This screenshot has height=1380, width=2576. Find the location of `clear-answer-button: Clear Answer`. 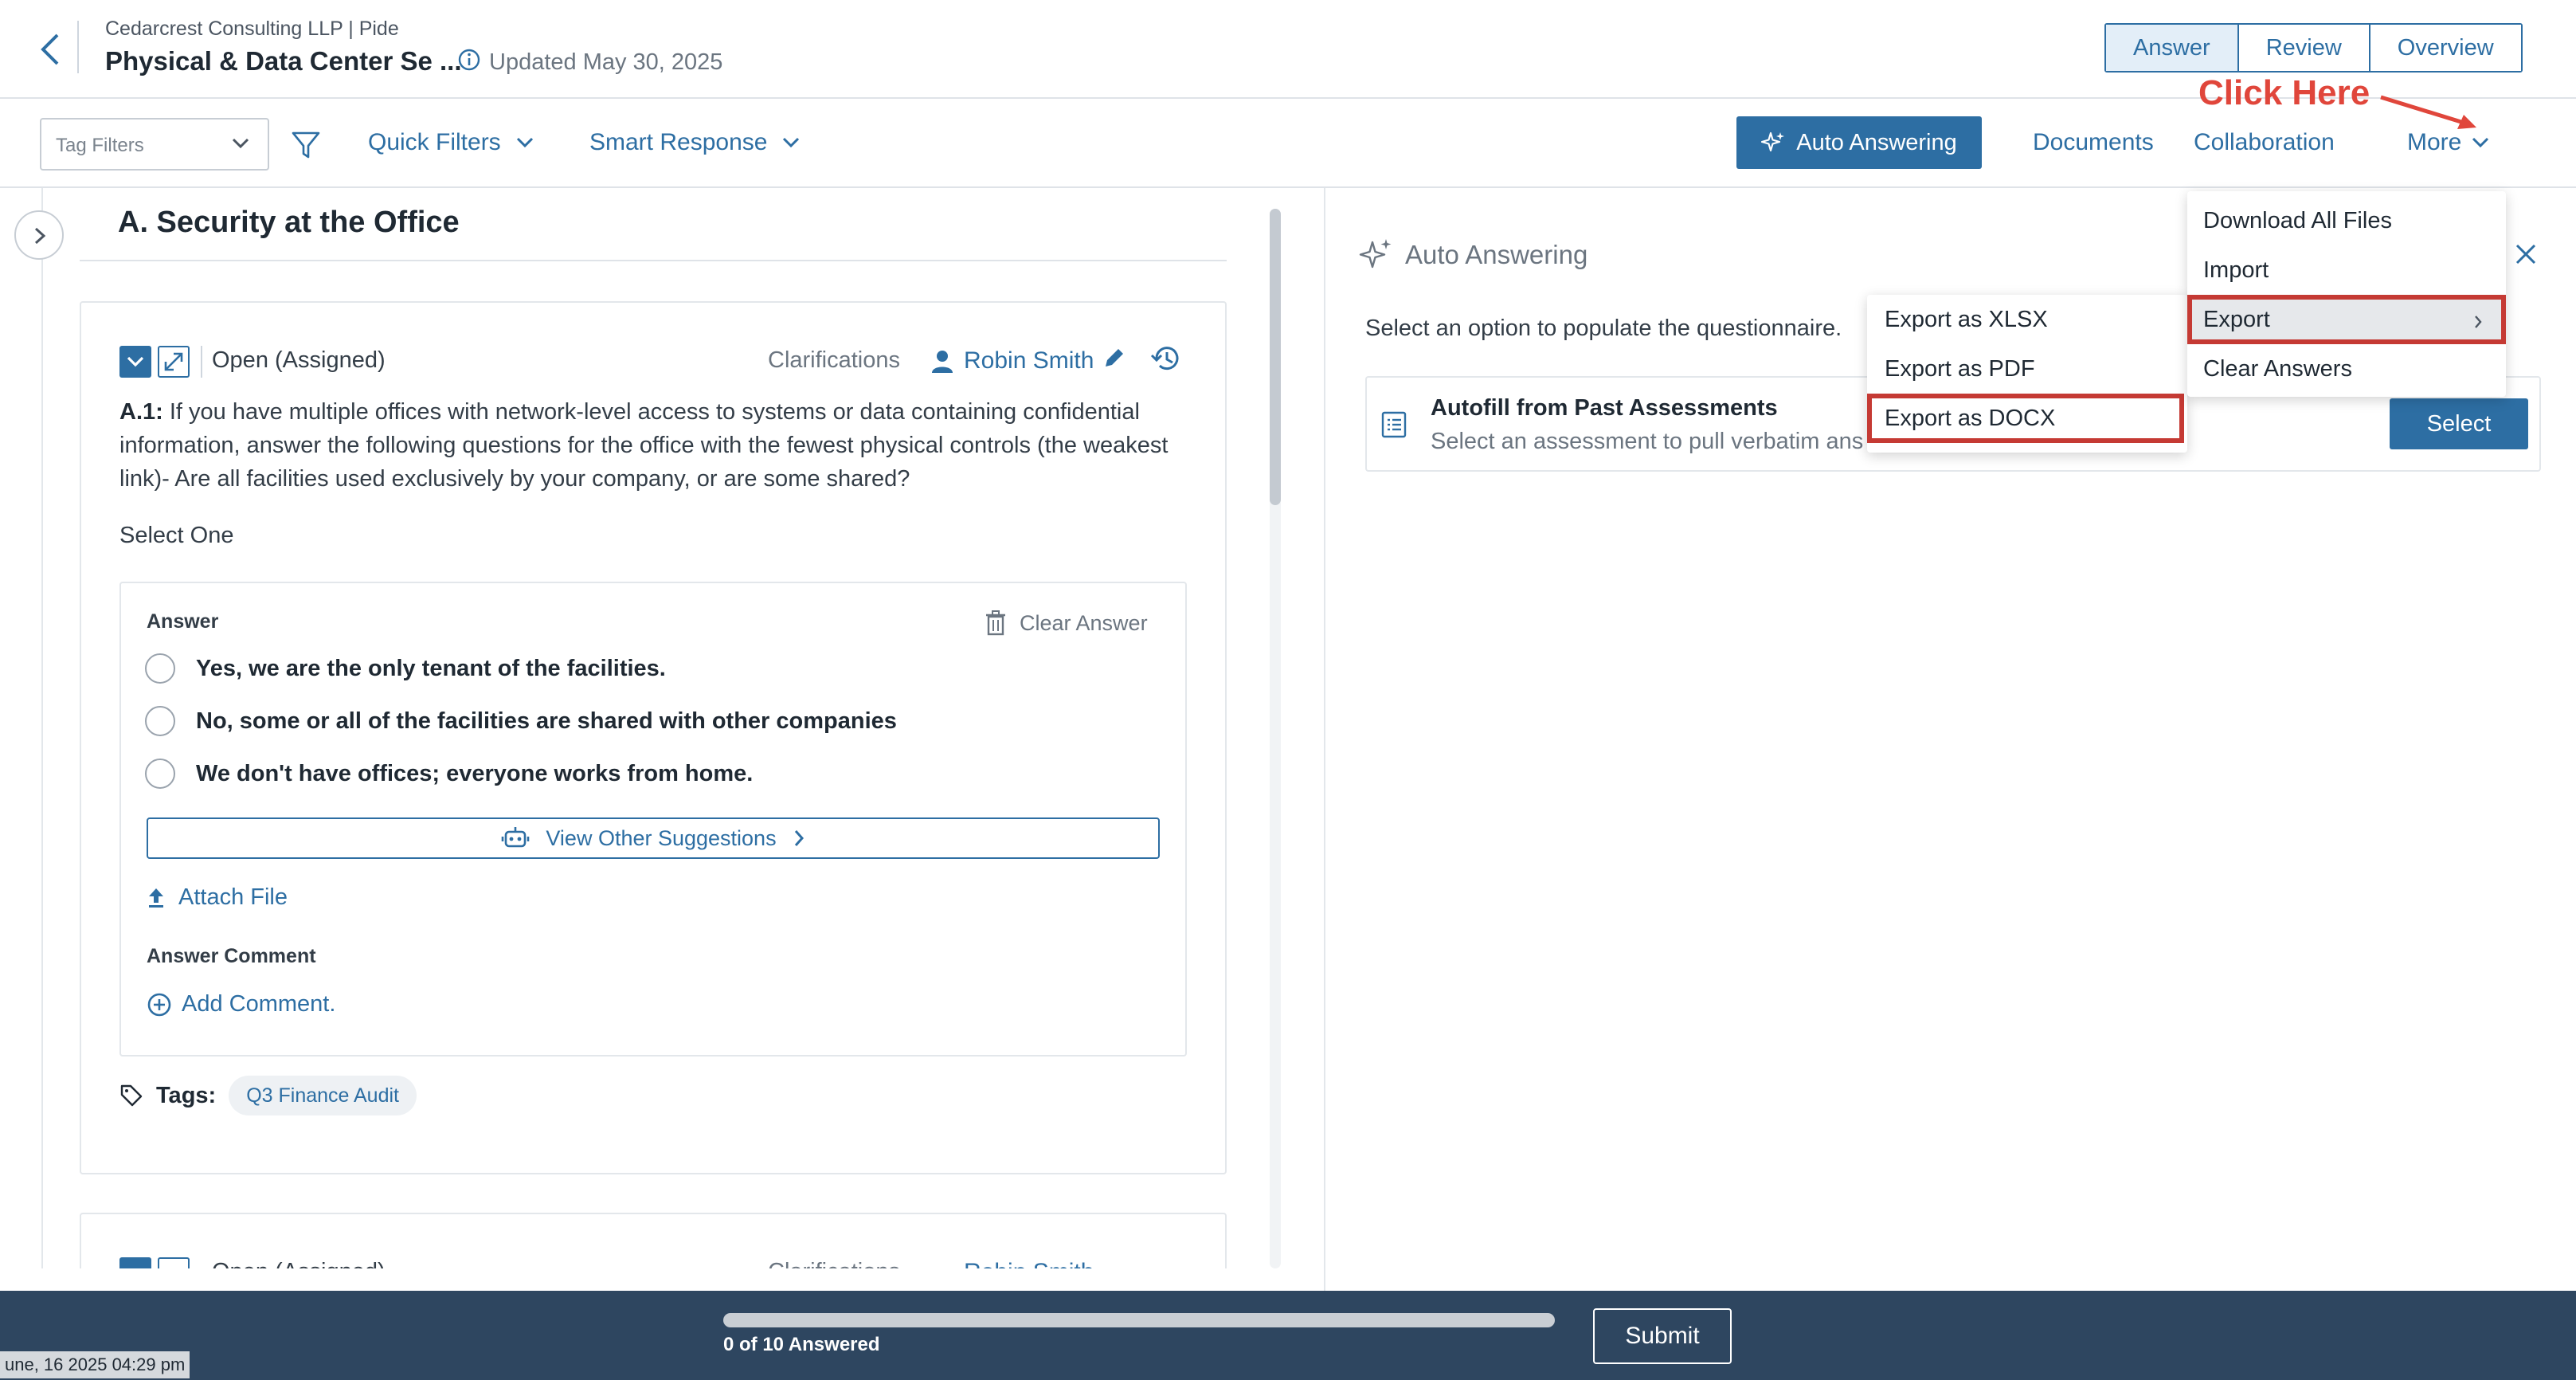

clear-answer-button: Clear Answer is located at coordinates (1066, 623).